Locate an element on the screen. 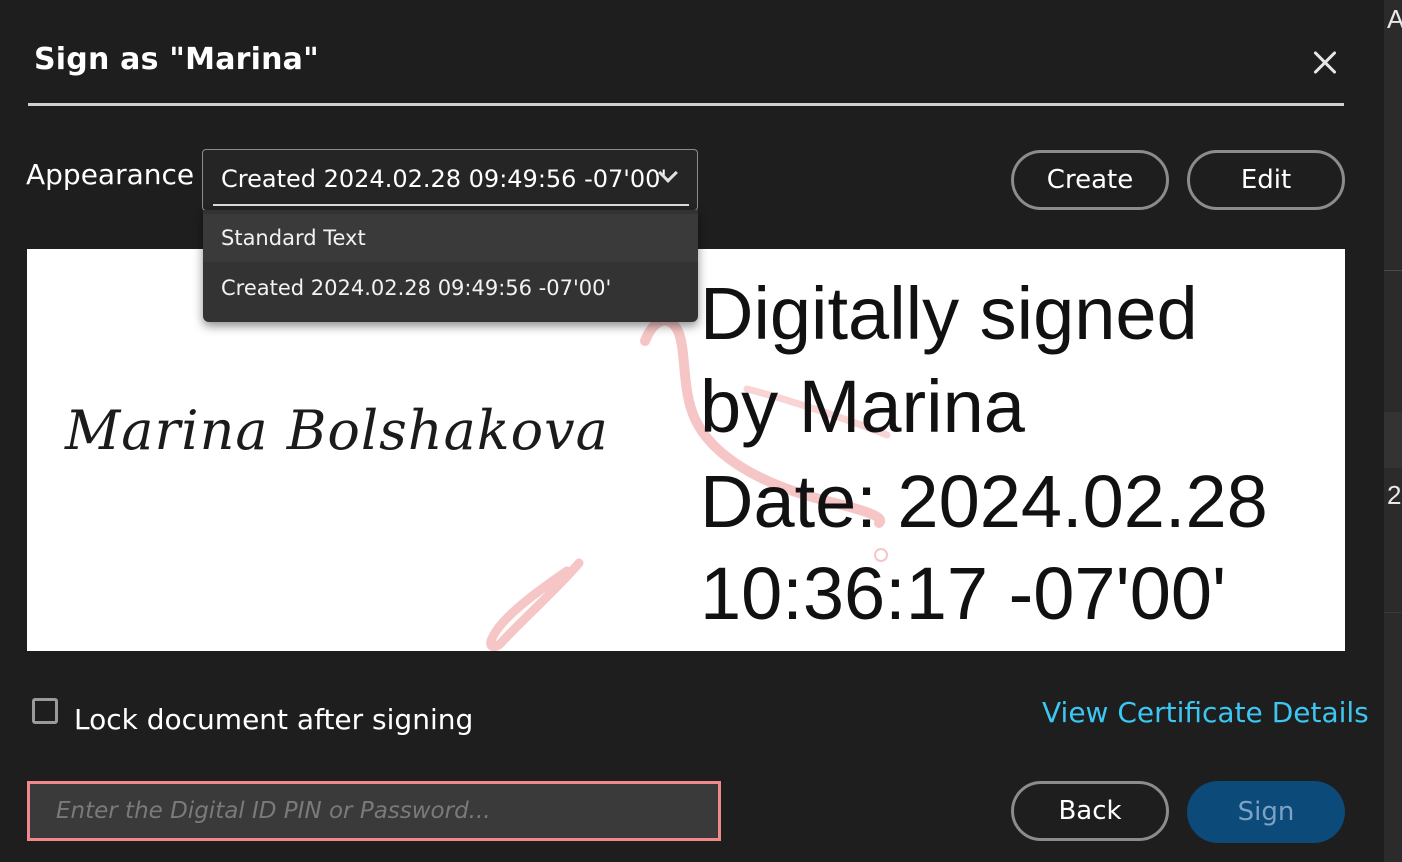 This screenshot has height=862, width=1402. create-button: Create is located at coordinates (1090, 180).